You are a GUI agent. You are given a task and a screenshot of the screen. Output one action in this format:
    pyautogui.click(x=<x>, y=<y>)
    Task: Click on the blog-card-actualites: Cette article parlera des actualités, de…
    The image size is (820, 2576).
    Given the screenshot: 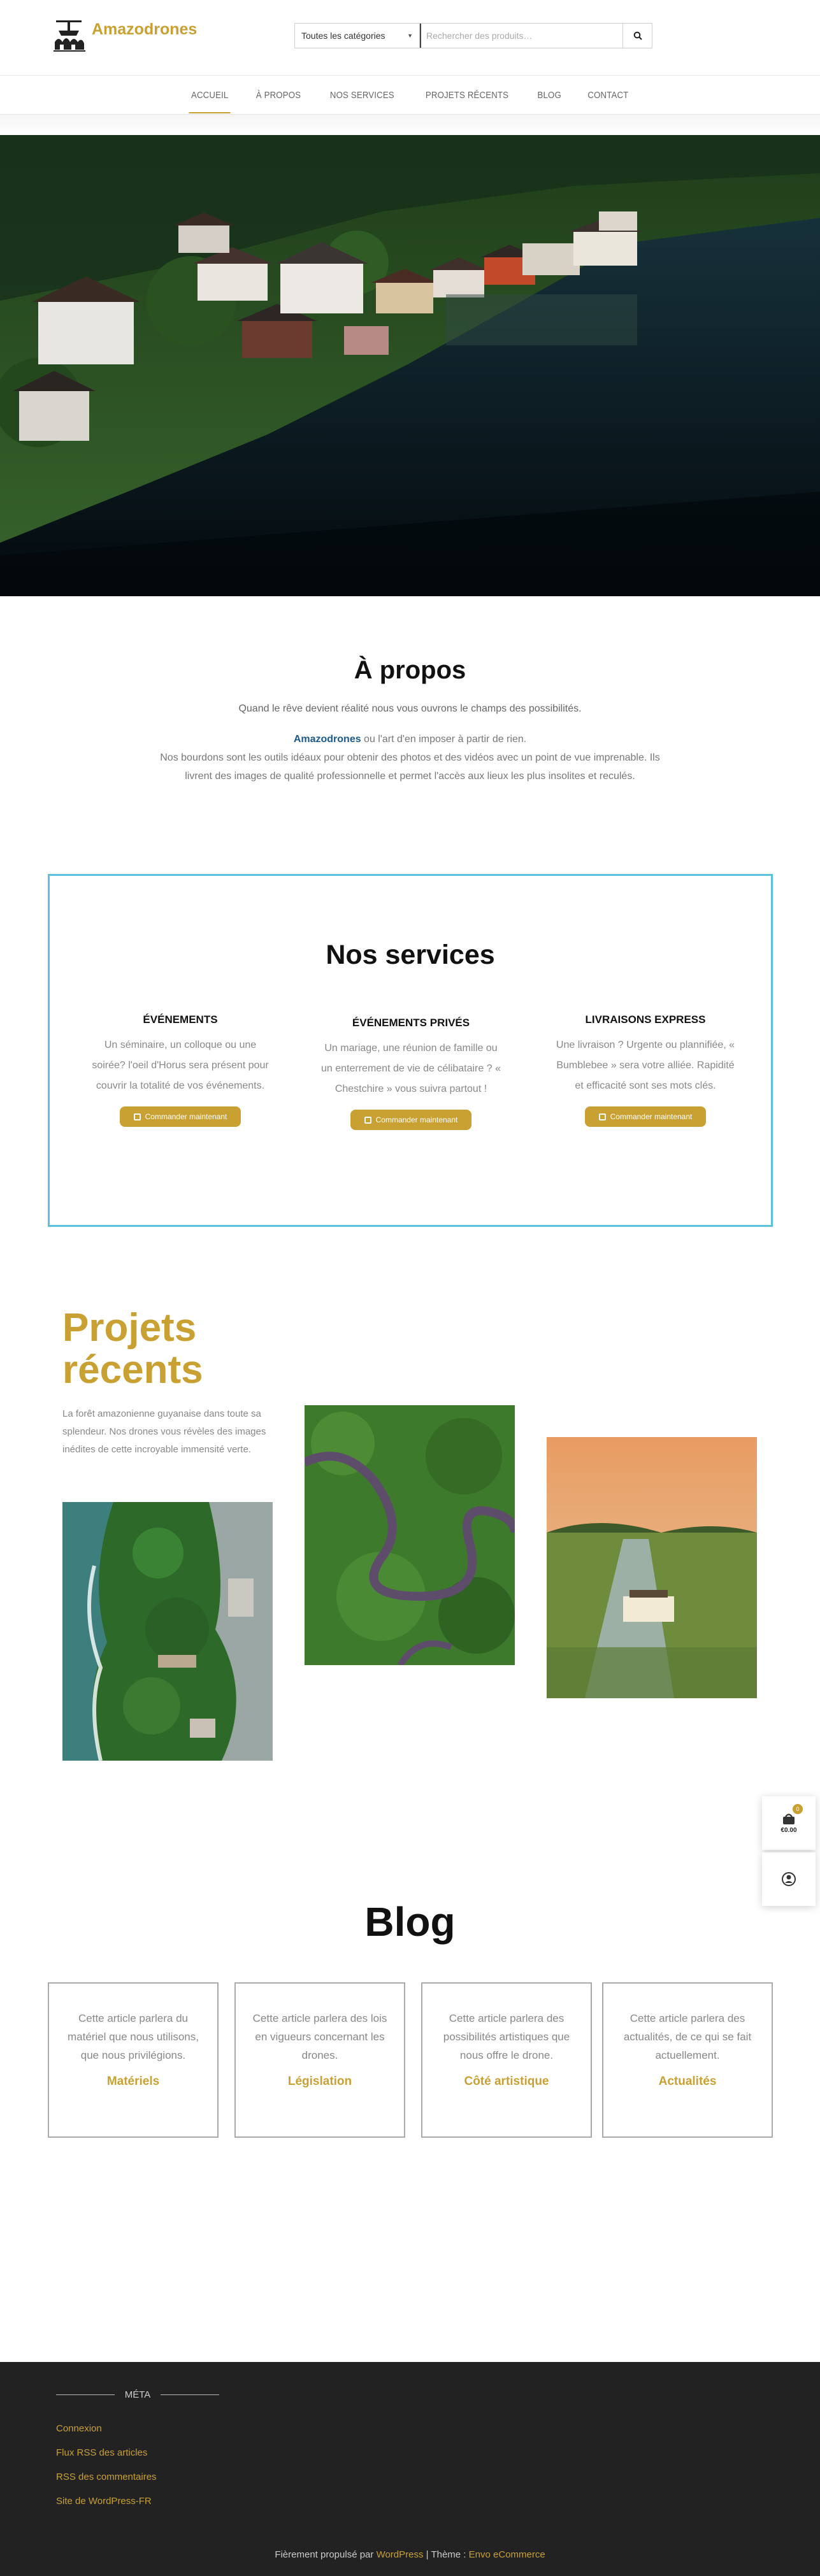 What is the action you would take?
    pyautogui.click(x=688, y=2060)
    